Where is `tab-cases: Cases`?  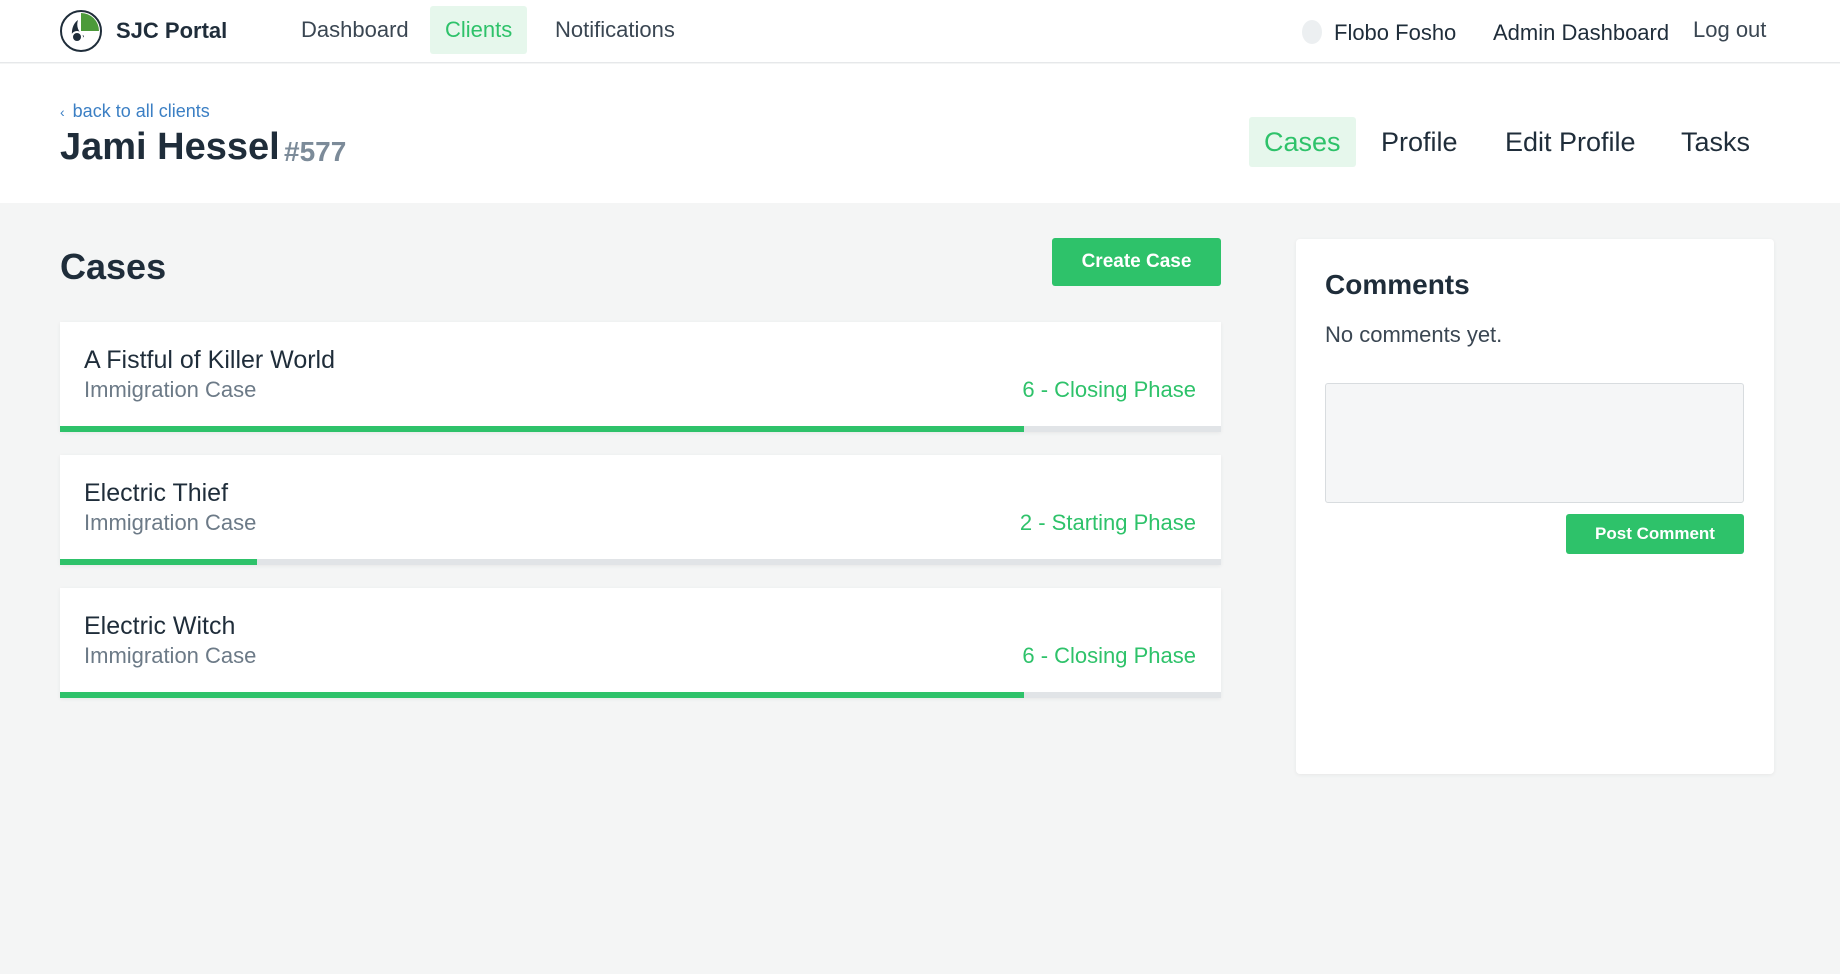 tab-cases: Cases is located at coordinates (1302, 142).